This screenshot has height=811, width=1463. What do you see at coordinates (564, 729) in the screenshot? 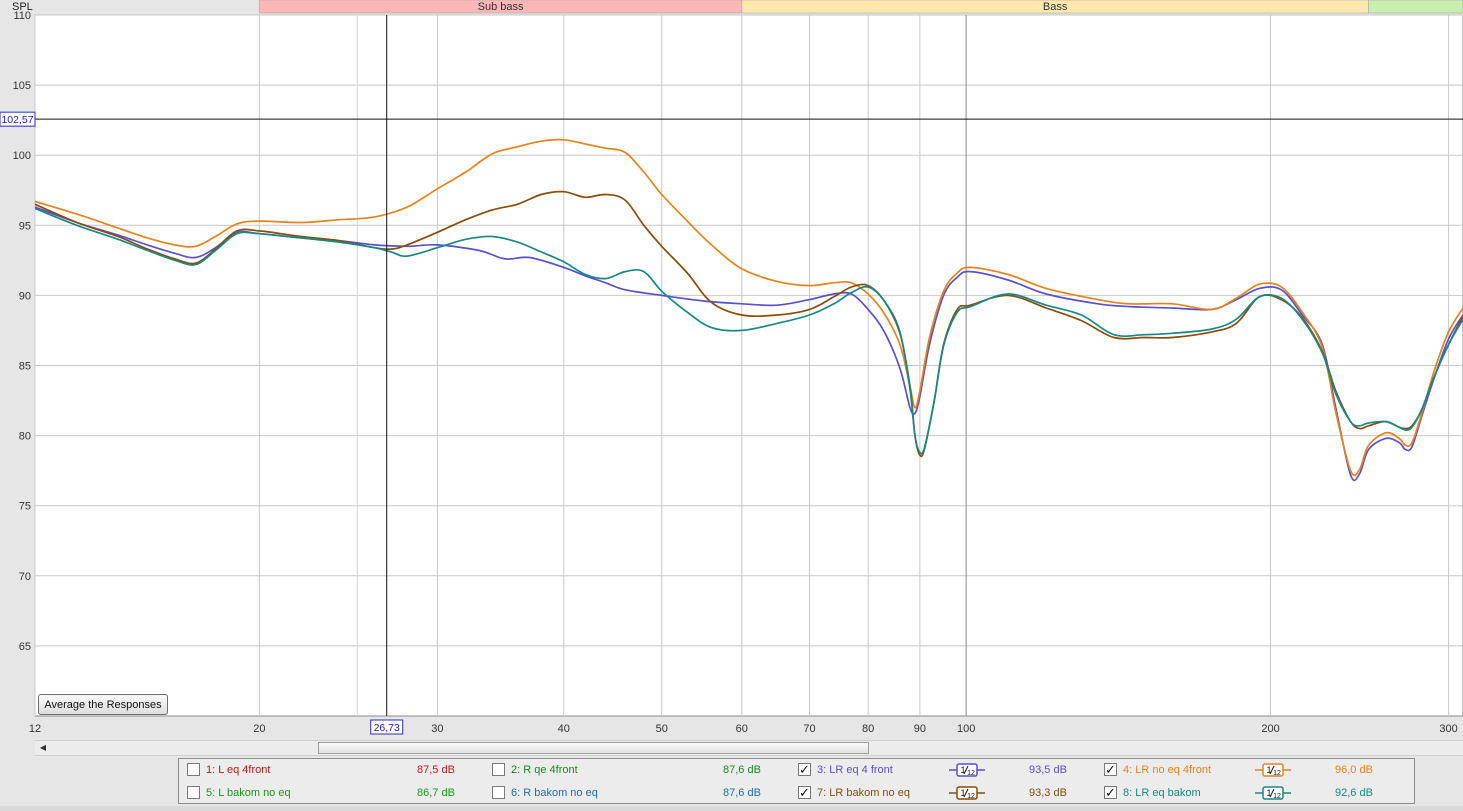
I see `x-tick-label: 40` at bounding box center [564, 729].